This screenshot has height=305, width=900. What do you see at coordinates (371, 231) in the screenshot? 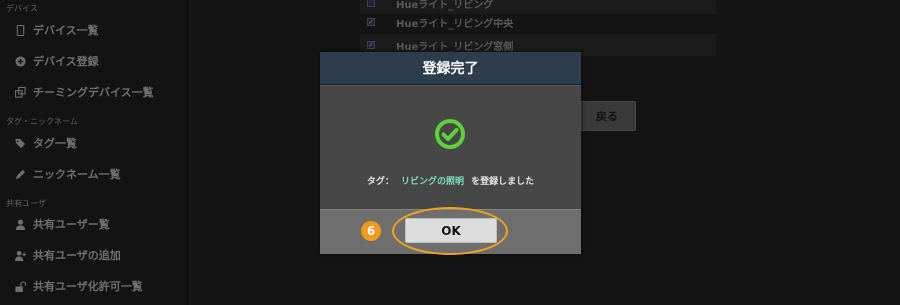
I see `step-number-badge: 6` at bounding box center [371, 231].